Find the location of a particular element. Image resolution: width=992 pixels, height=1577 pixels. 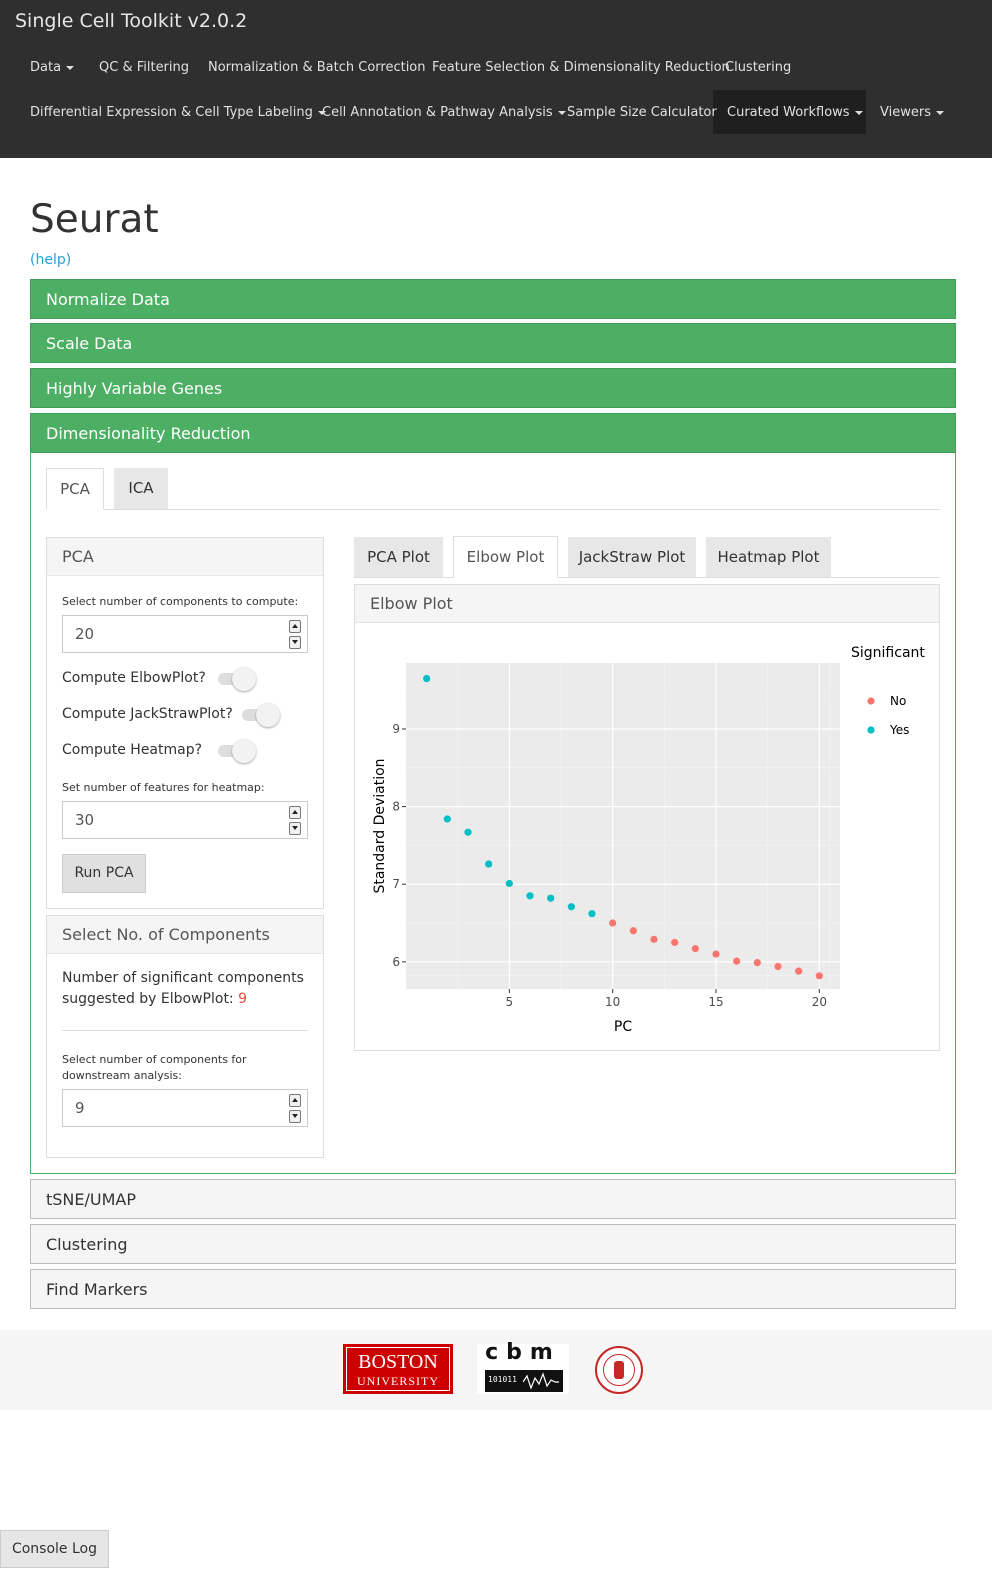

jackstraw-toggle-label: Compute JackStrawPlot? is located at coordinates (147, 714).